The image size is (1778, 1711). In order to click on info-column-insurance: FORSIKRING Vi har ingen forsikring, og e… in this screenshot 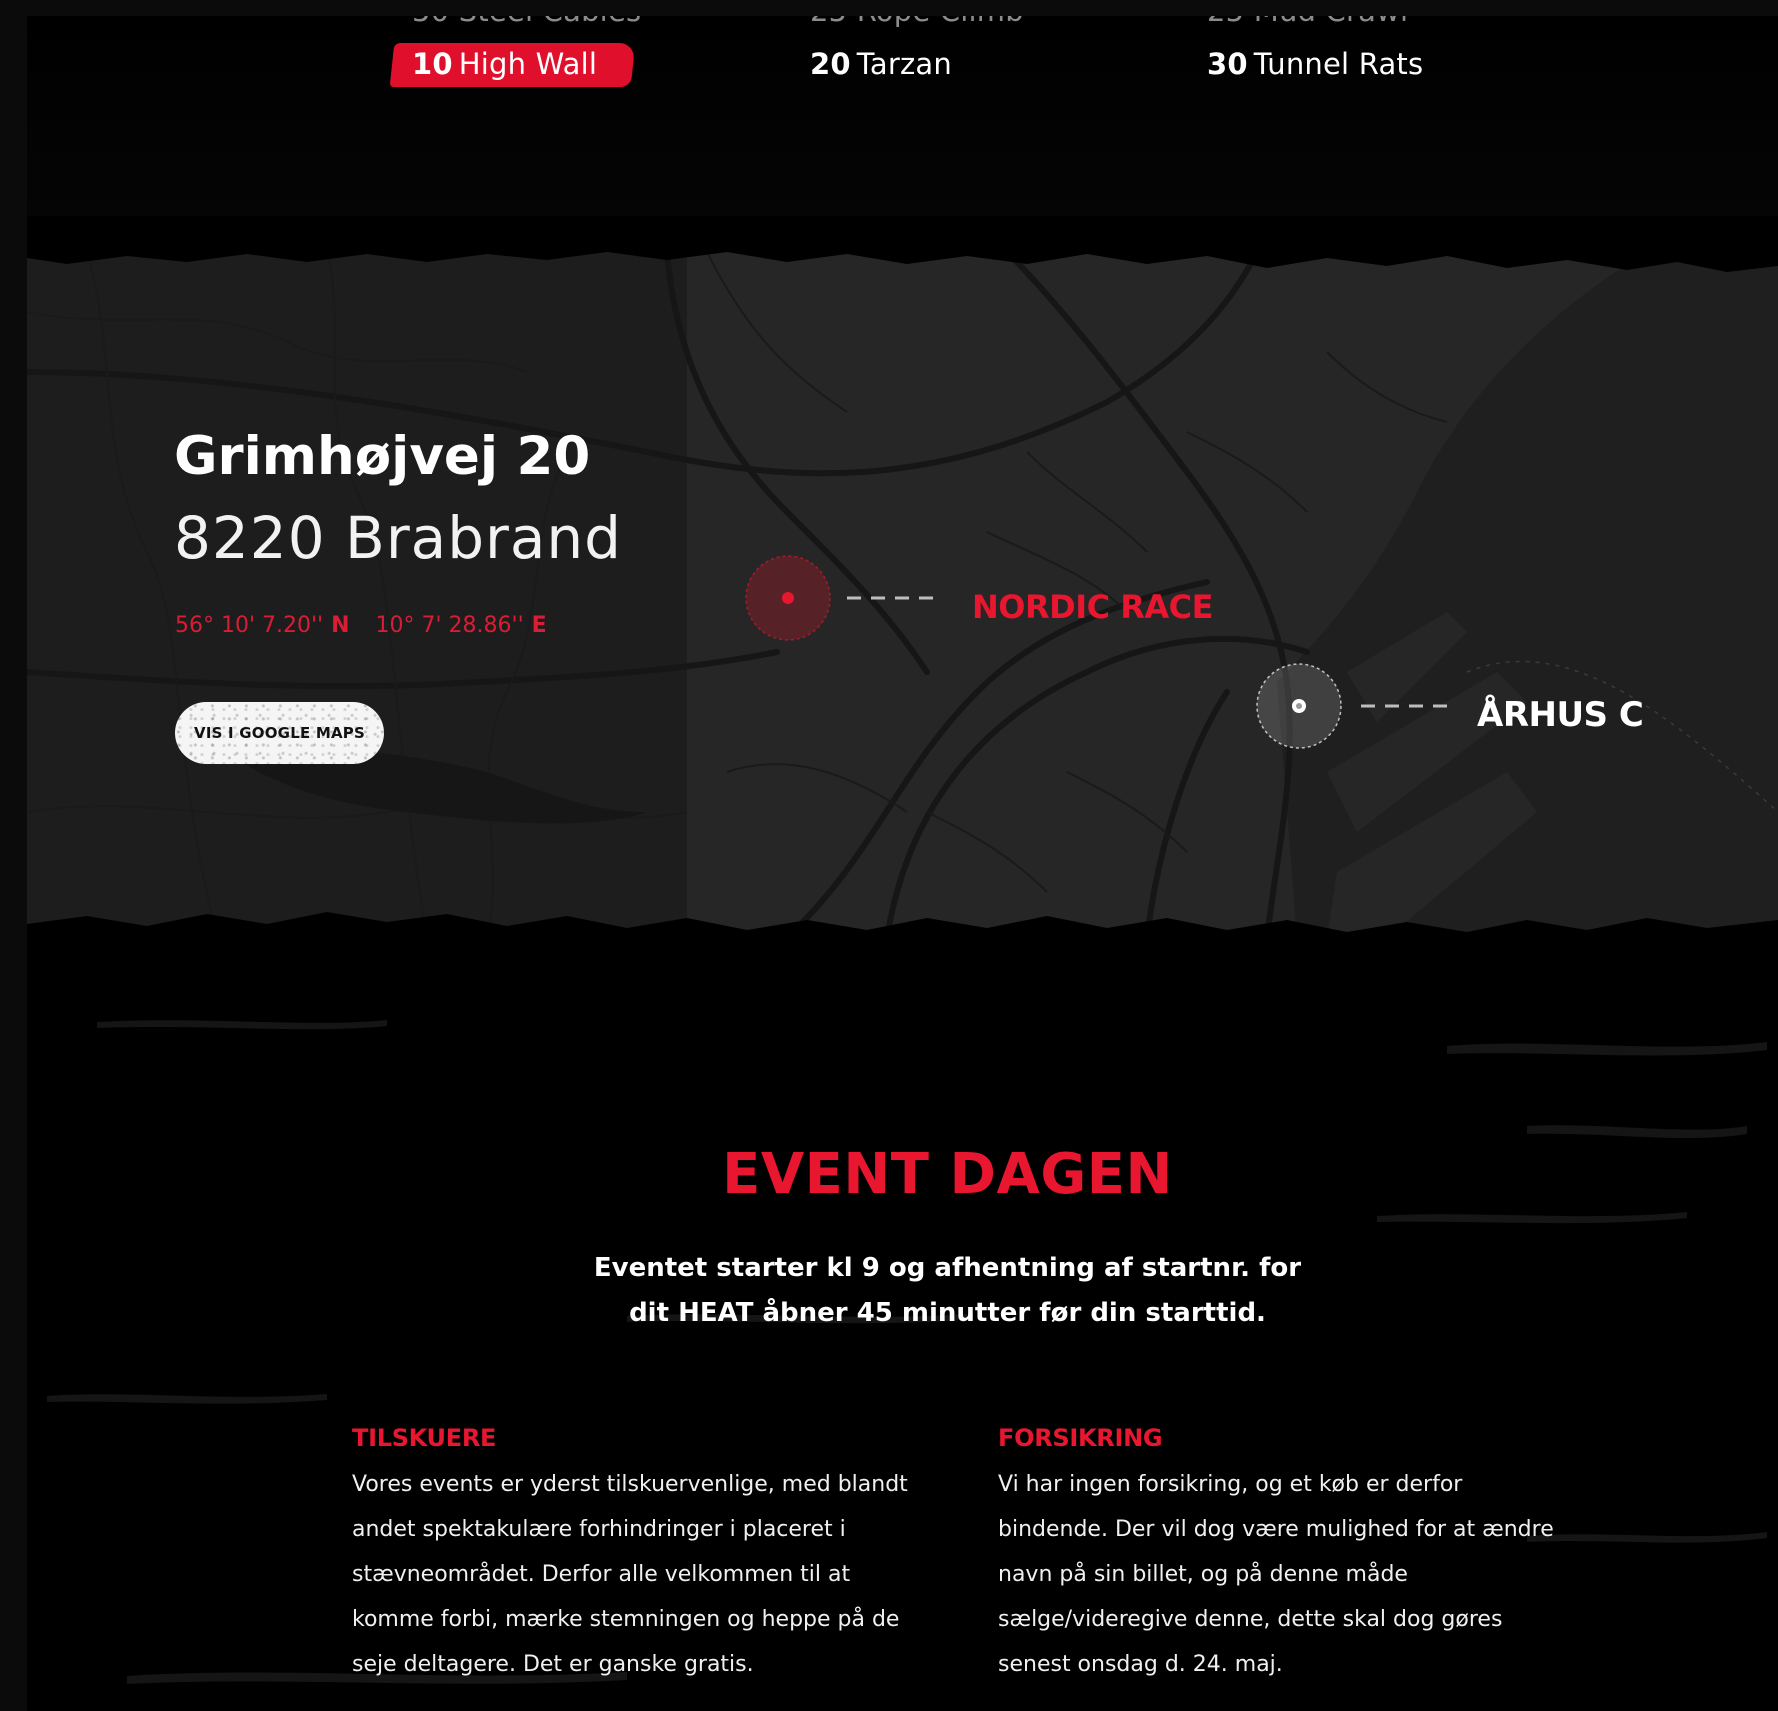, I will do `click(1278, 1555)`.